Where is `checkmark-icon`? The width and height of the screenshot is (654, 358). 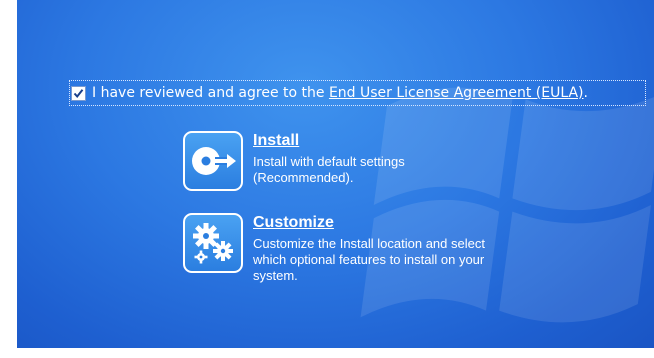 checkmark-icon is located at coordinates (78, 93).